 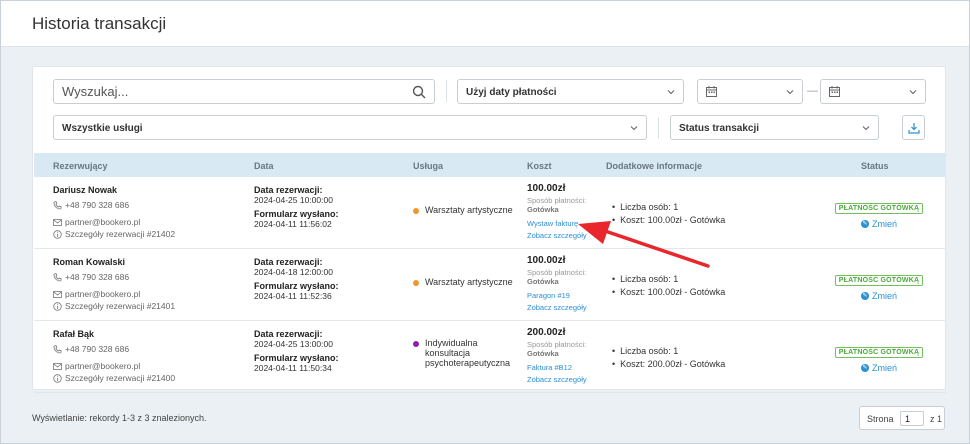 I want to click on reservation-date-value: 2024-04-25 13:00:00, so click(x=293, y=344).